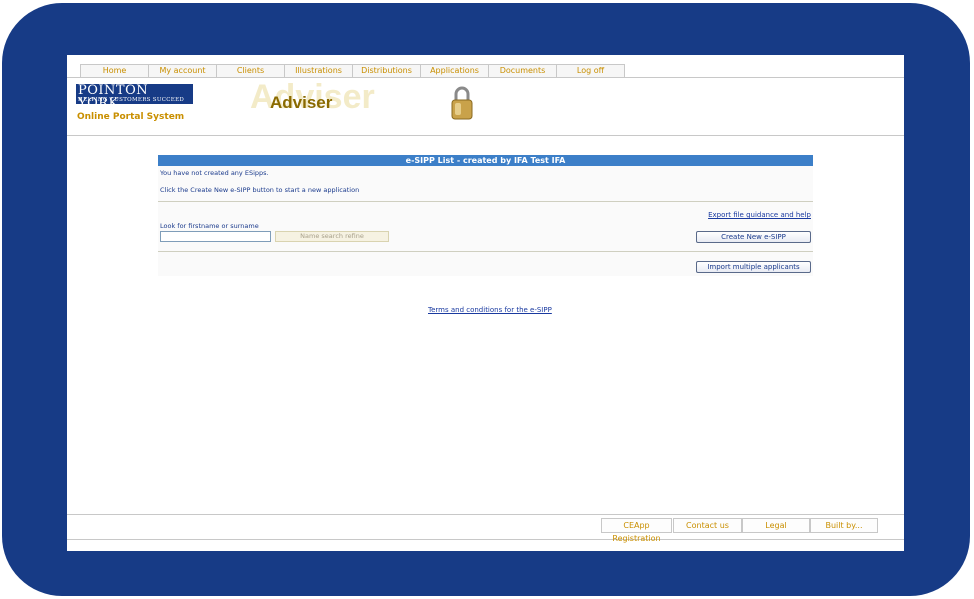  Describe the element at coordinates (753, 267) in the screenshot. I see `import-multiple-applicants-button: Import multiple applicants` at that location.